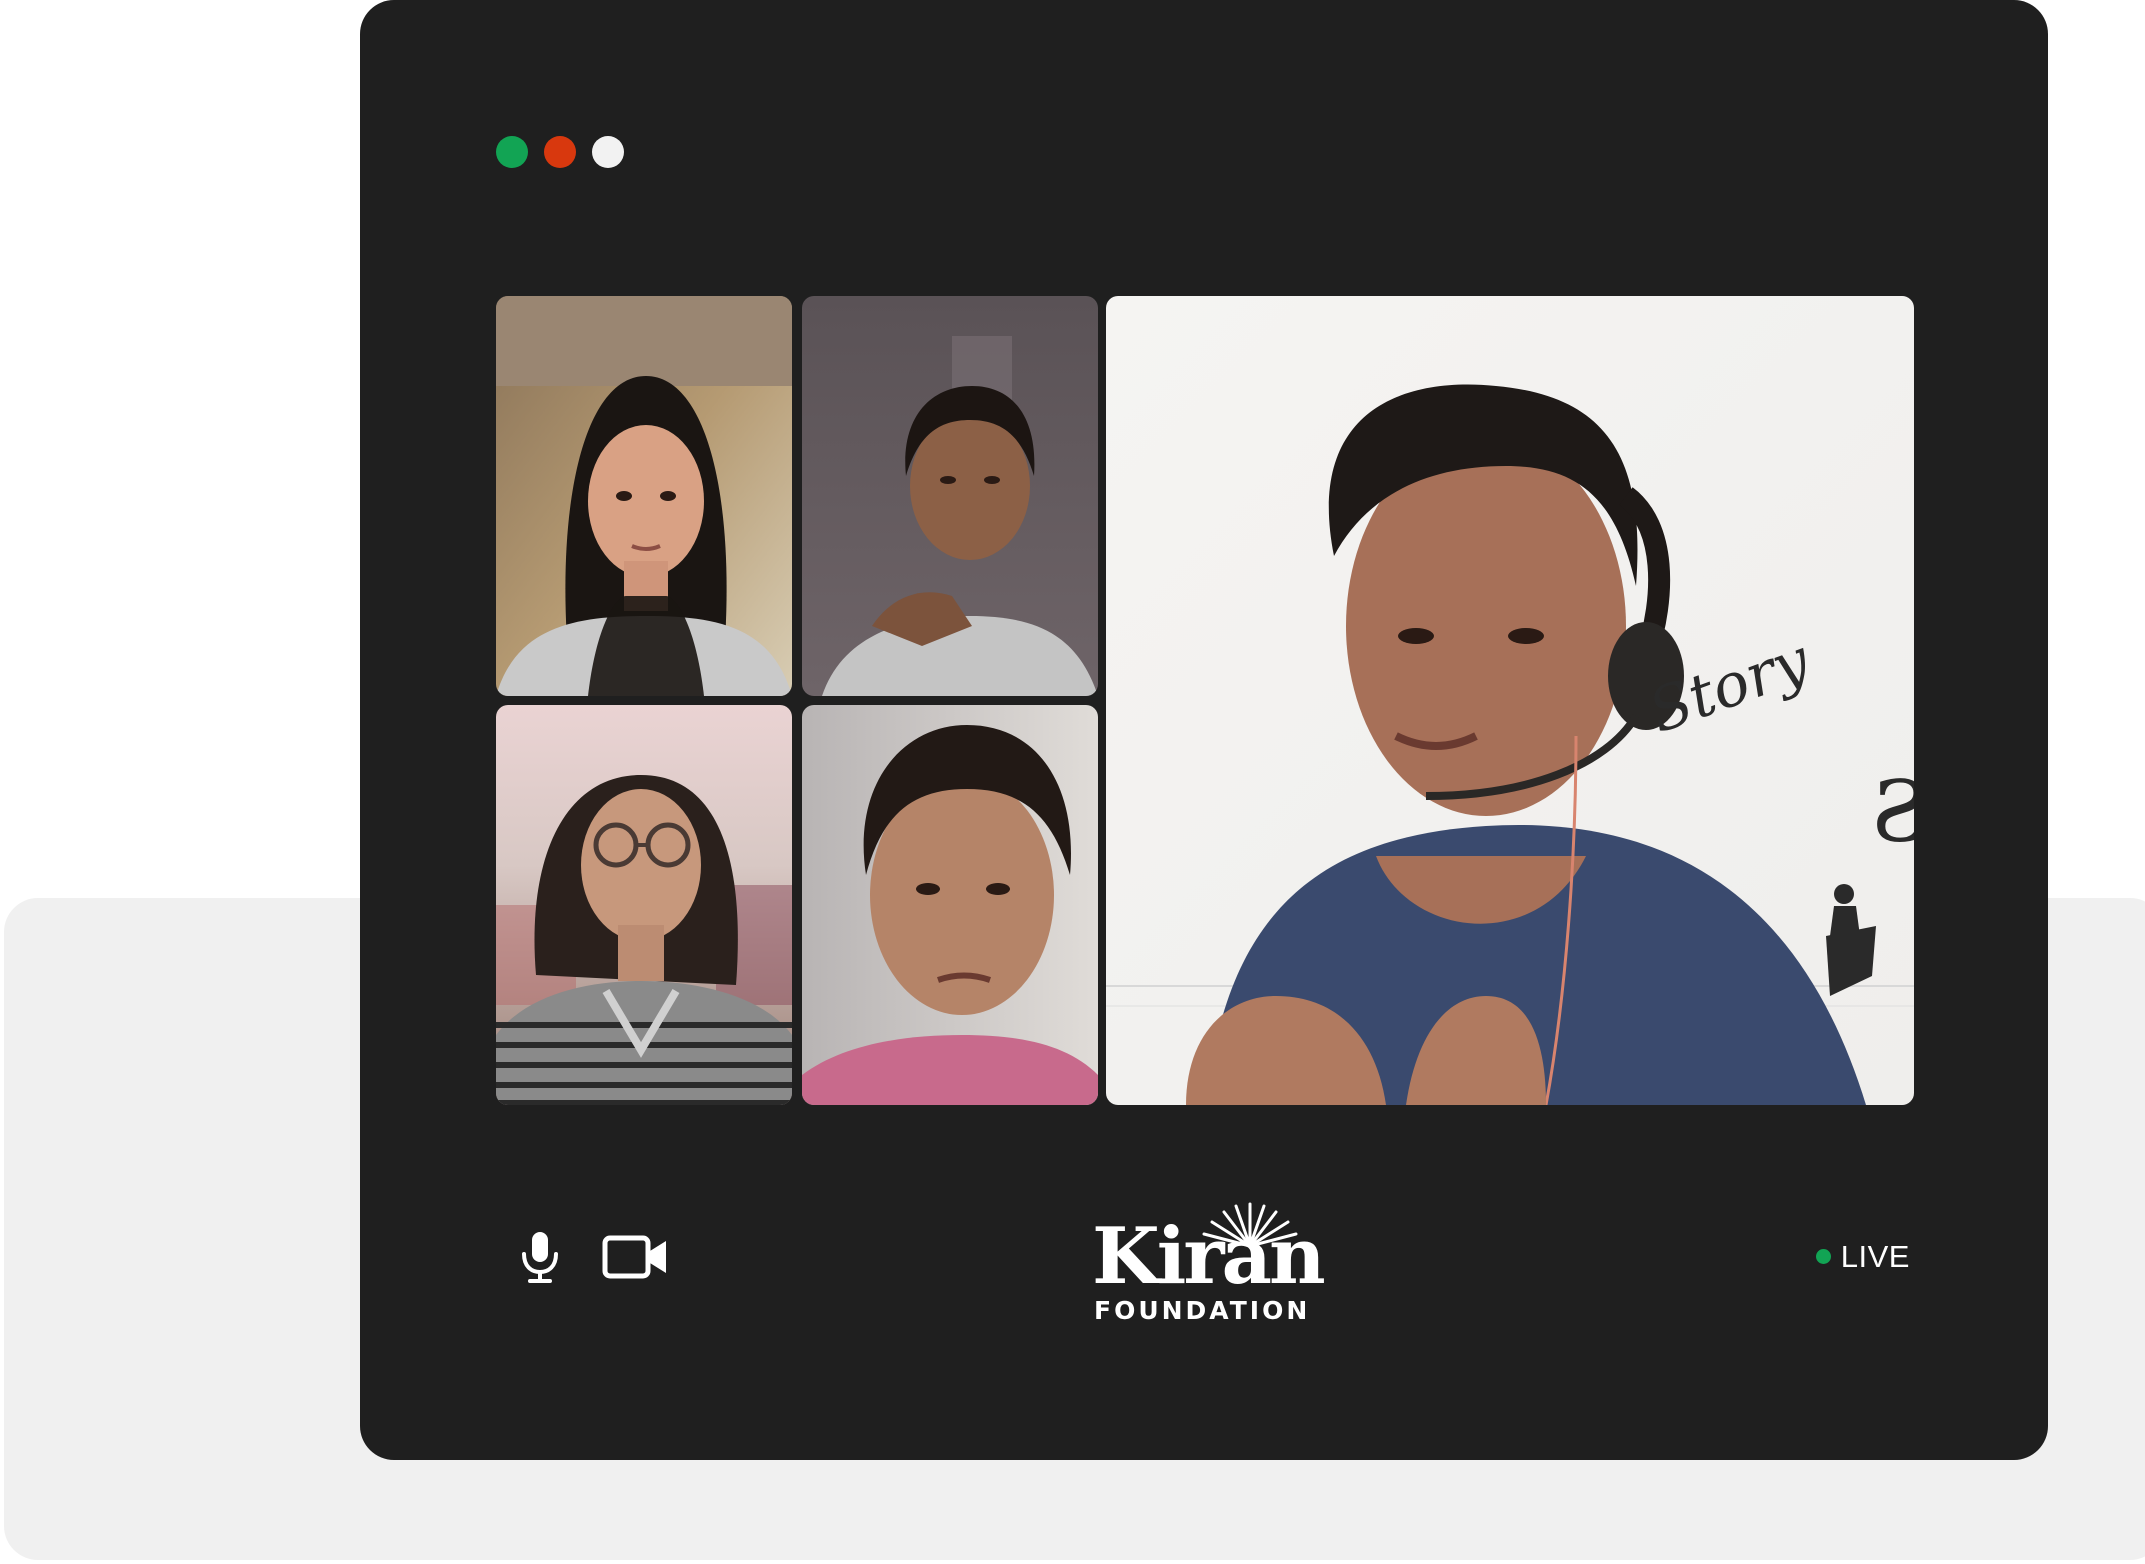  I want to click on participant-tile-top-middle, so click(950, 496).